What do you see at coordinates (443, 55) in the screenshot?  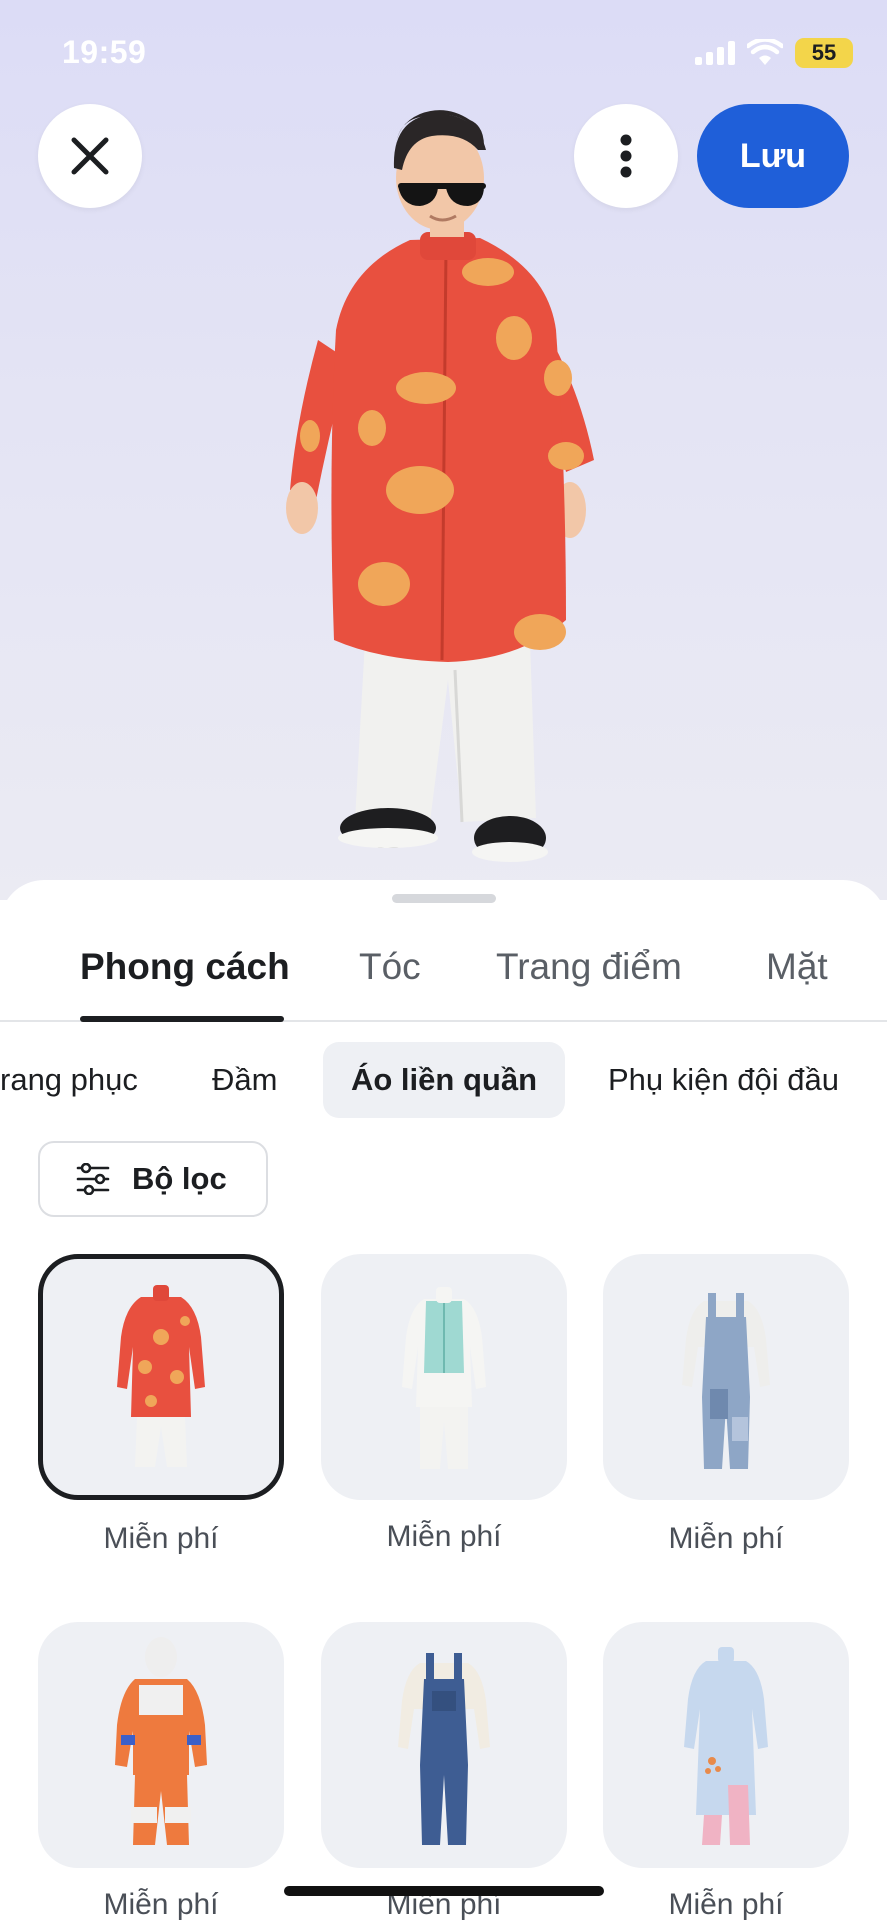 I see `status-bar: 19:59 55` at bounding box center [443, 55].